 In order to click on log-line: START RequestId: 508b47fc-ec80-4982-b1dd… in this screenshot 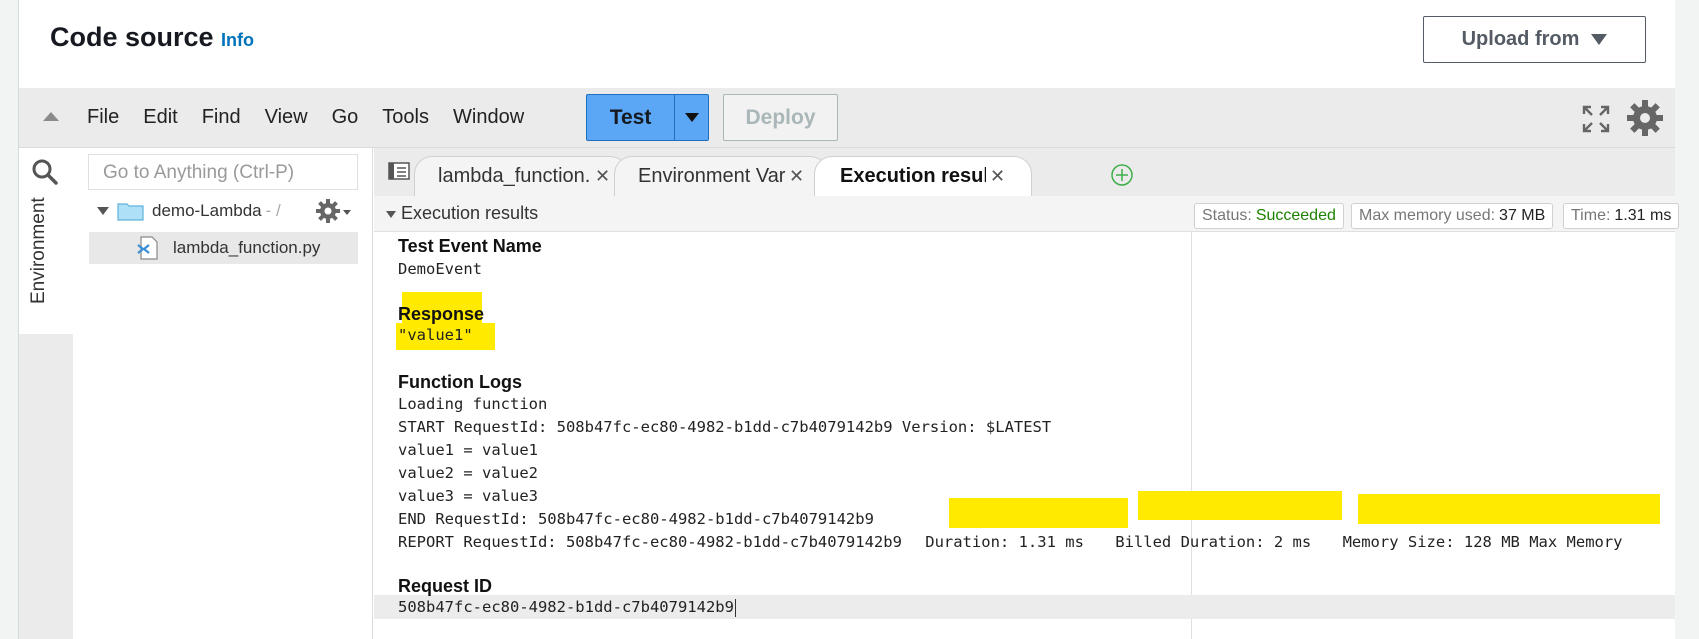, I will do `click(725, 427)`.